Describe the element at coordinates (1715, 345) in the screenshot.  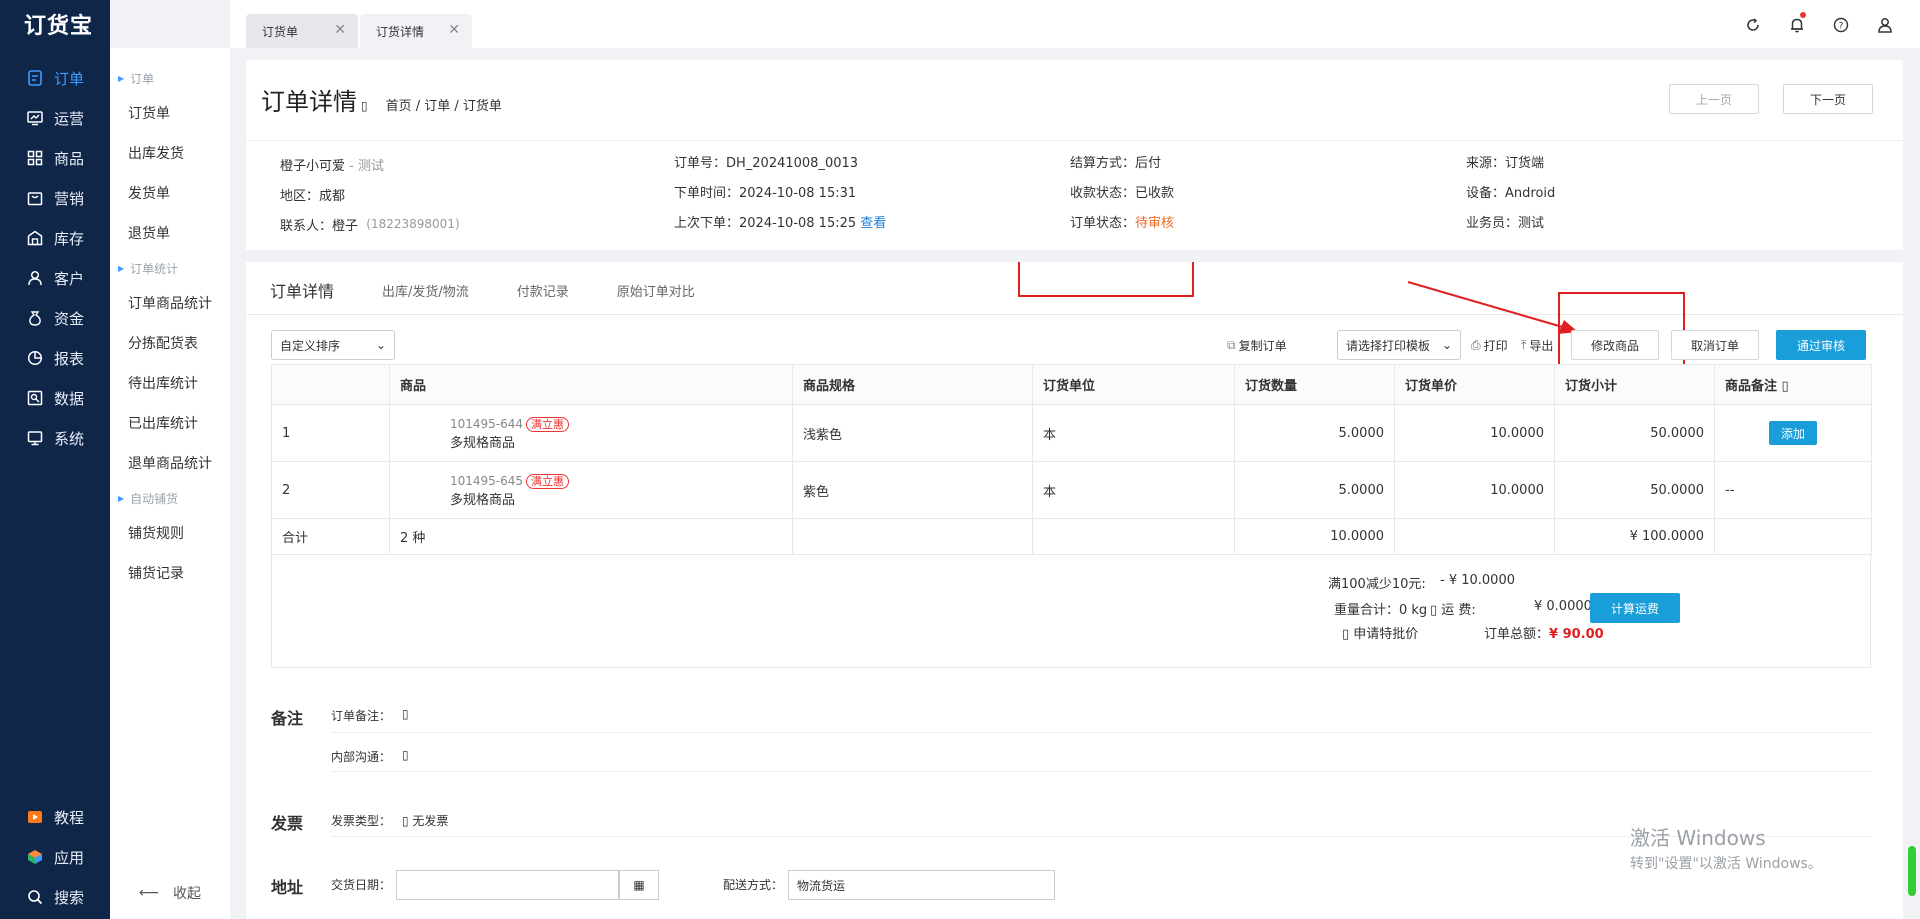
I see `cancel-order-button: 取消订单` at that location.